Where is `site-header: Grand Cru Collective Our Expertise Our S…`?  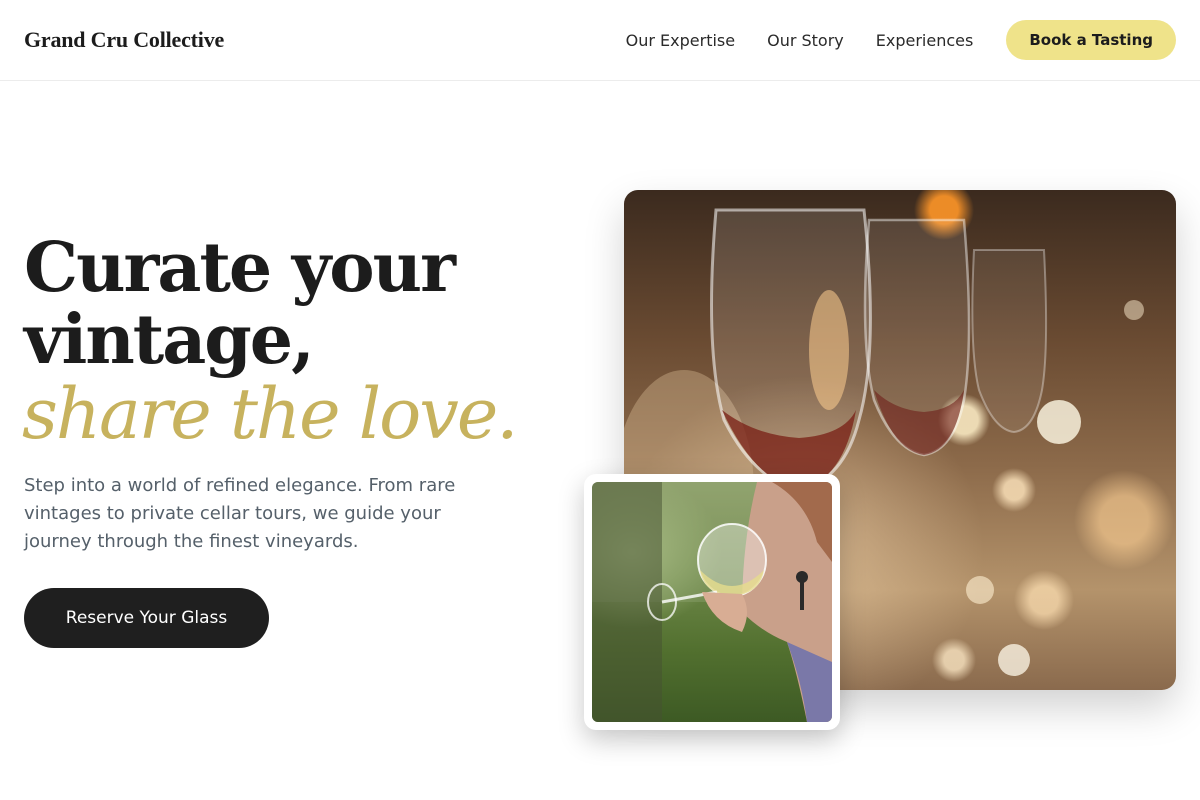
site-header: Grand Cru Collective Our Expertise Our S… is located at coordinates (600, 40).